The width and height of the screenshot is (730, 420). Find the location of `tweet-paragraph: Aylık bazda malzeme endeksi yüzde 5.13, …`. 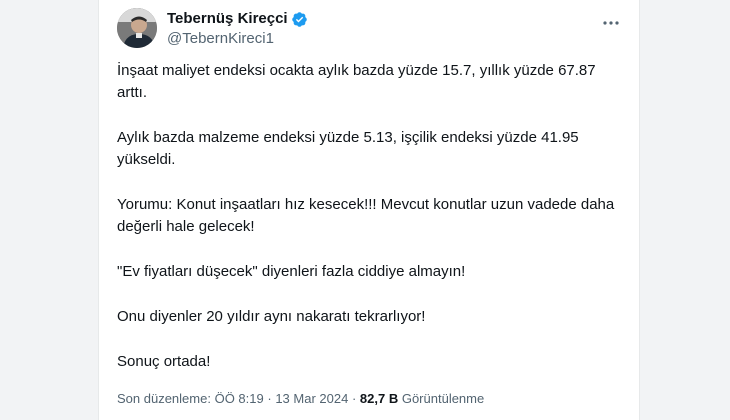

tweet-paragraph: Aylık bazda malzeme endeksi yüzde 5.13, … is located at coordinates (348, 148).